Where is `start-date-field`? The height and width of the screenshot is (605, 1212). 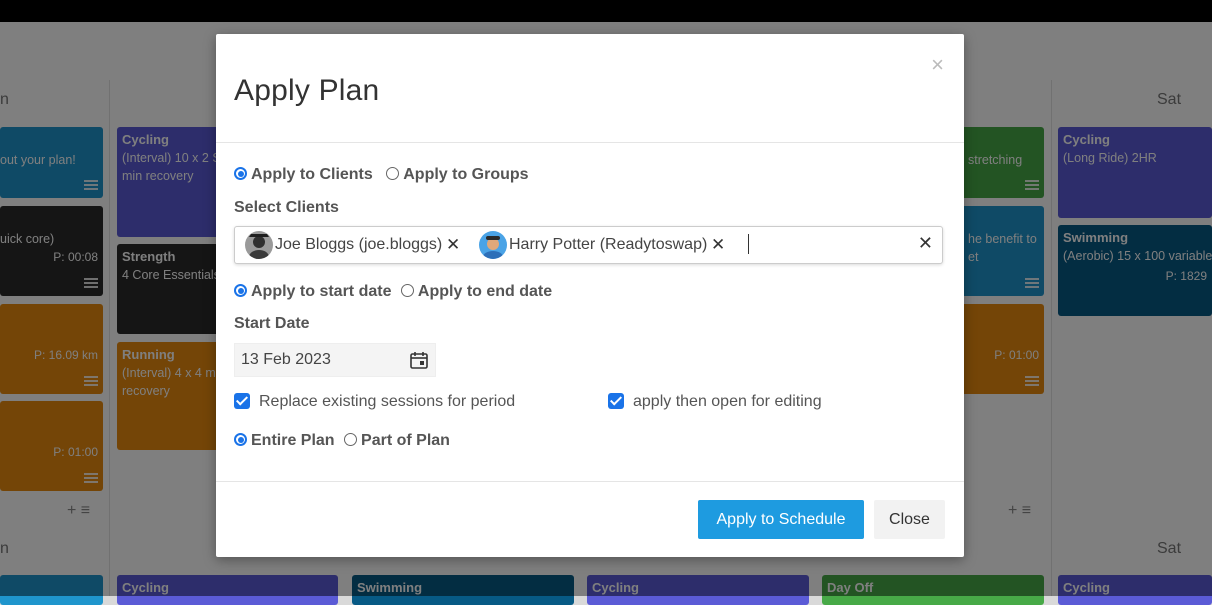 start-date-field is located at coordinates (335, 360).